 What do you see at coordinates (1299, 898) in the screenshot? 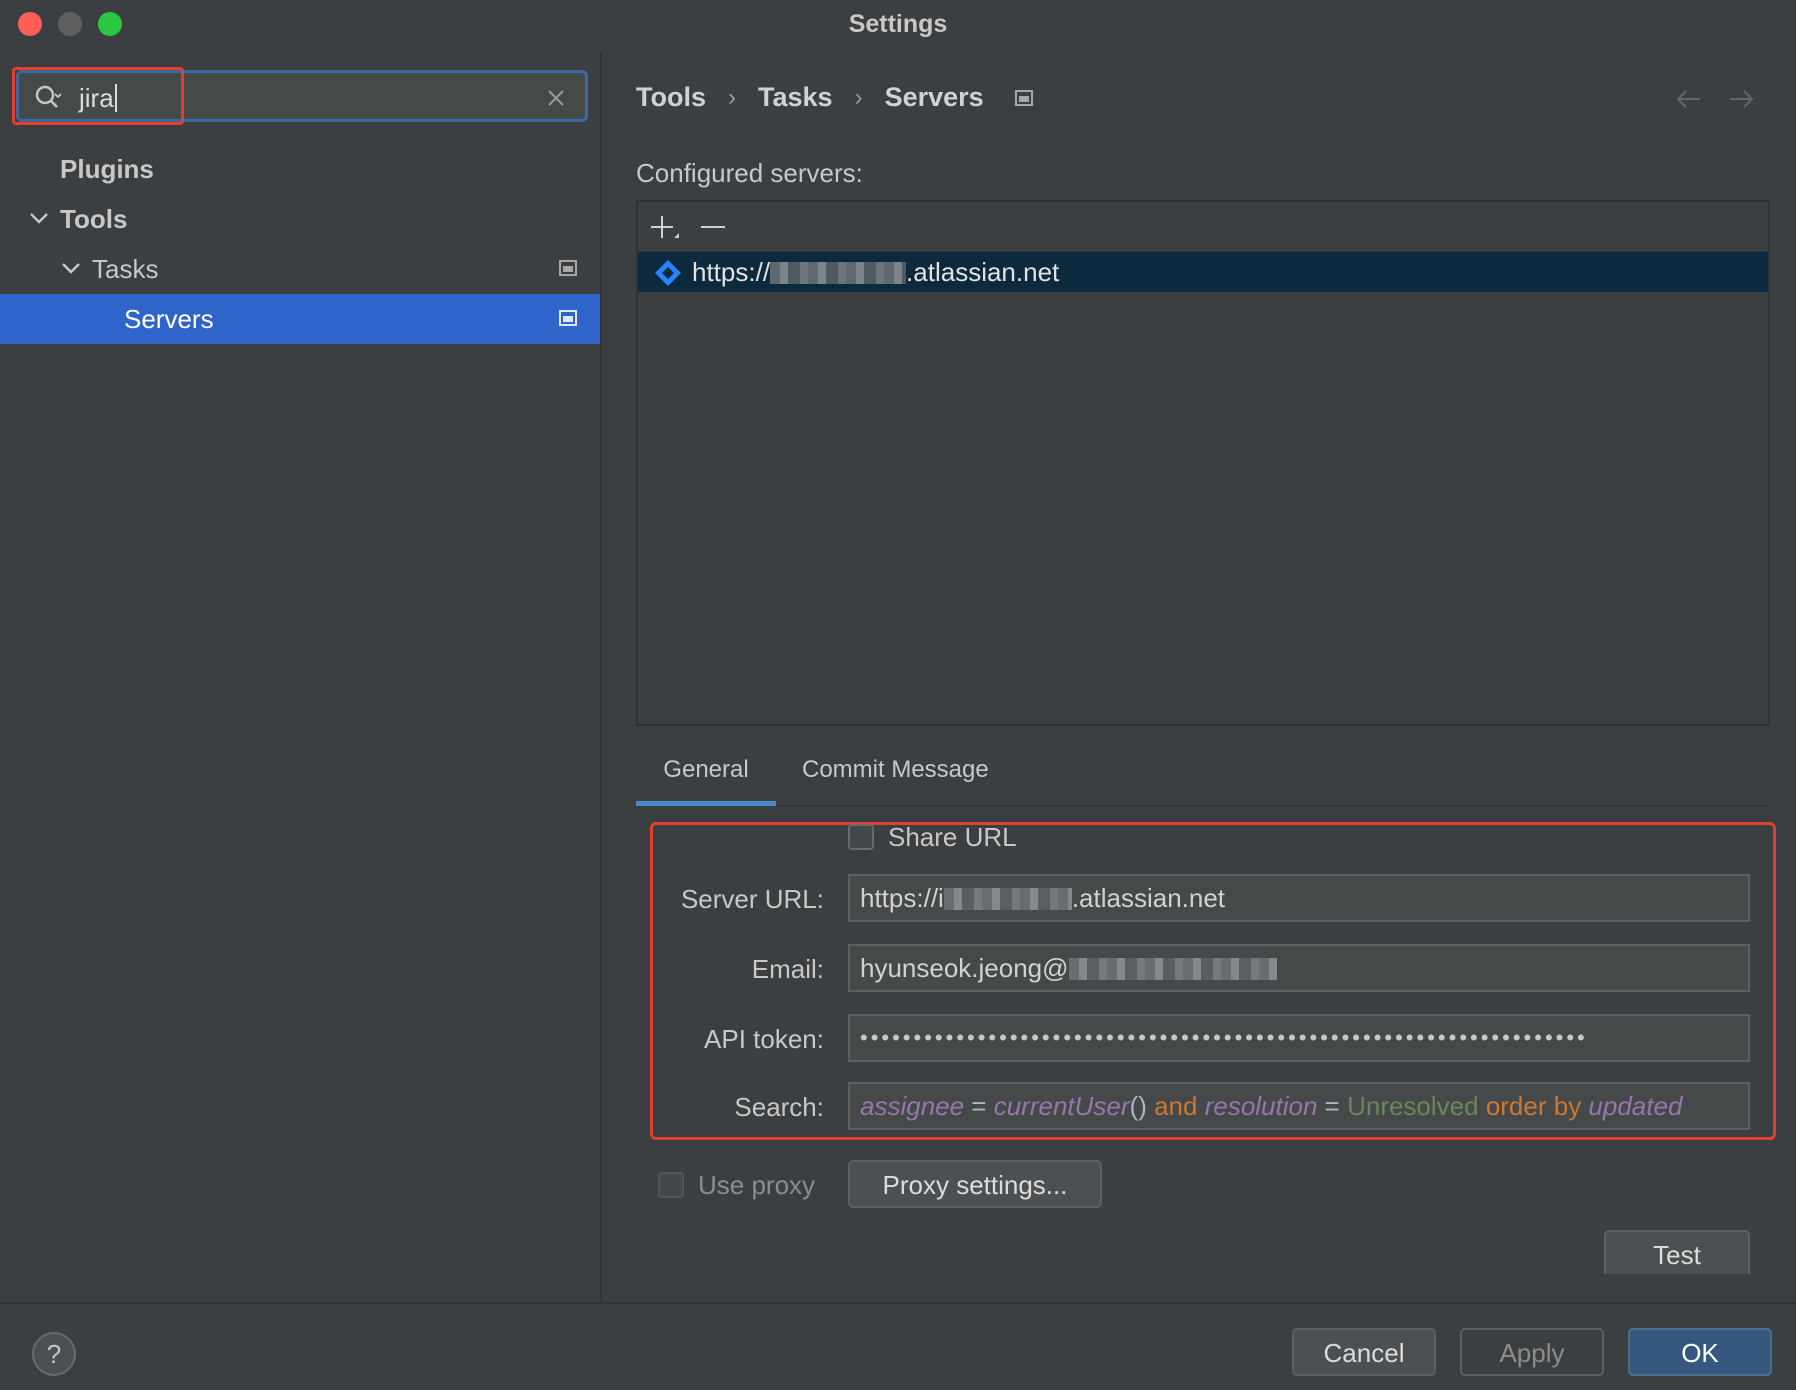
I see `server-url-input: https://i .atlassian.net` at bounding box center [1299, 898].